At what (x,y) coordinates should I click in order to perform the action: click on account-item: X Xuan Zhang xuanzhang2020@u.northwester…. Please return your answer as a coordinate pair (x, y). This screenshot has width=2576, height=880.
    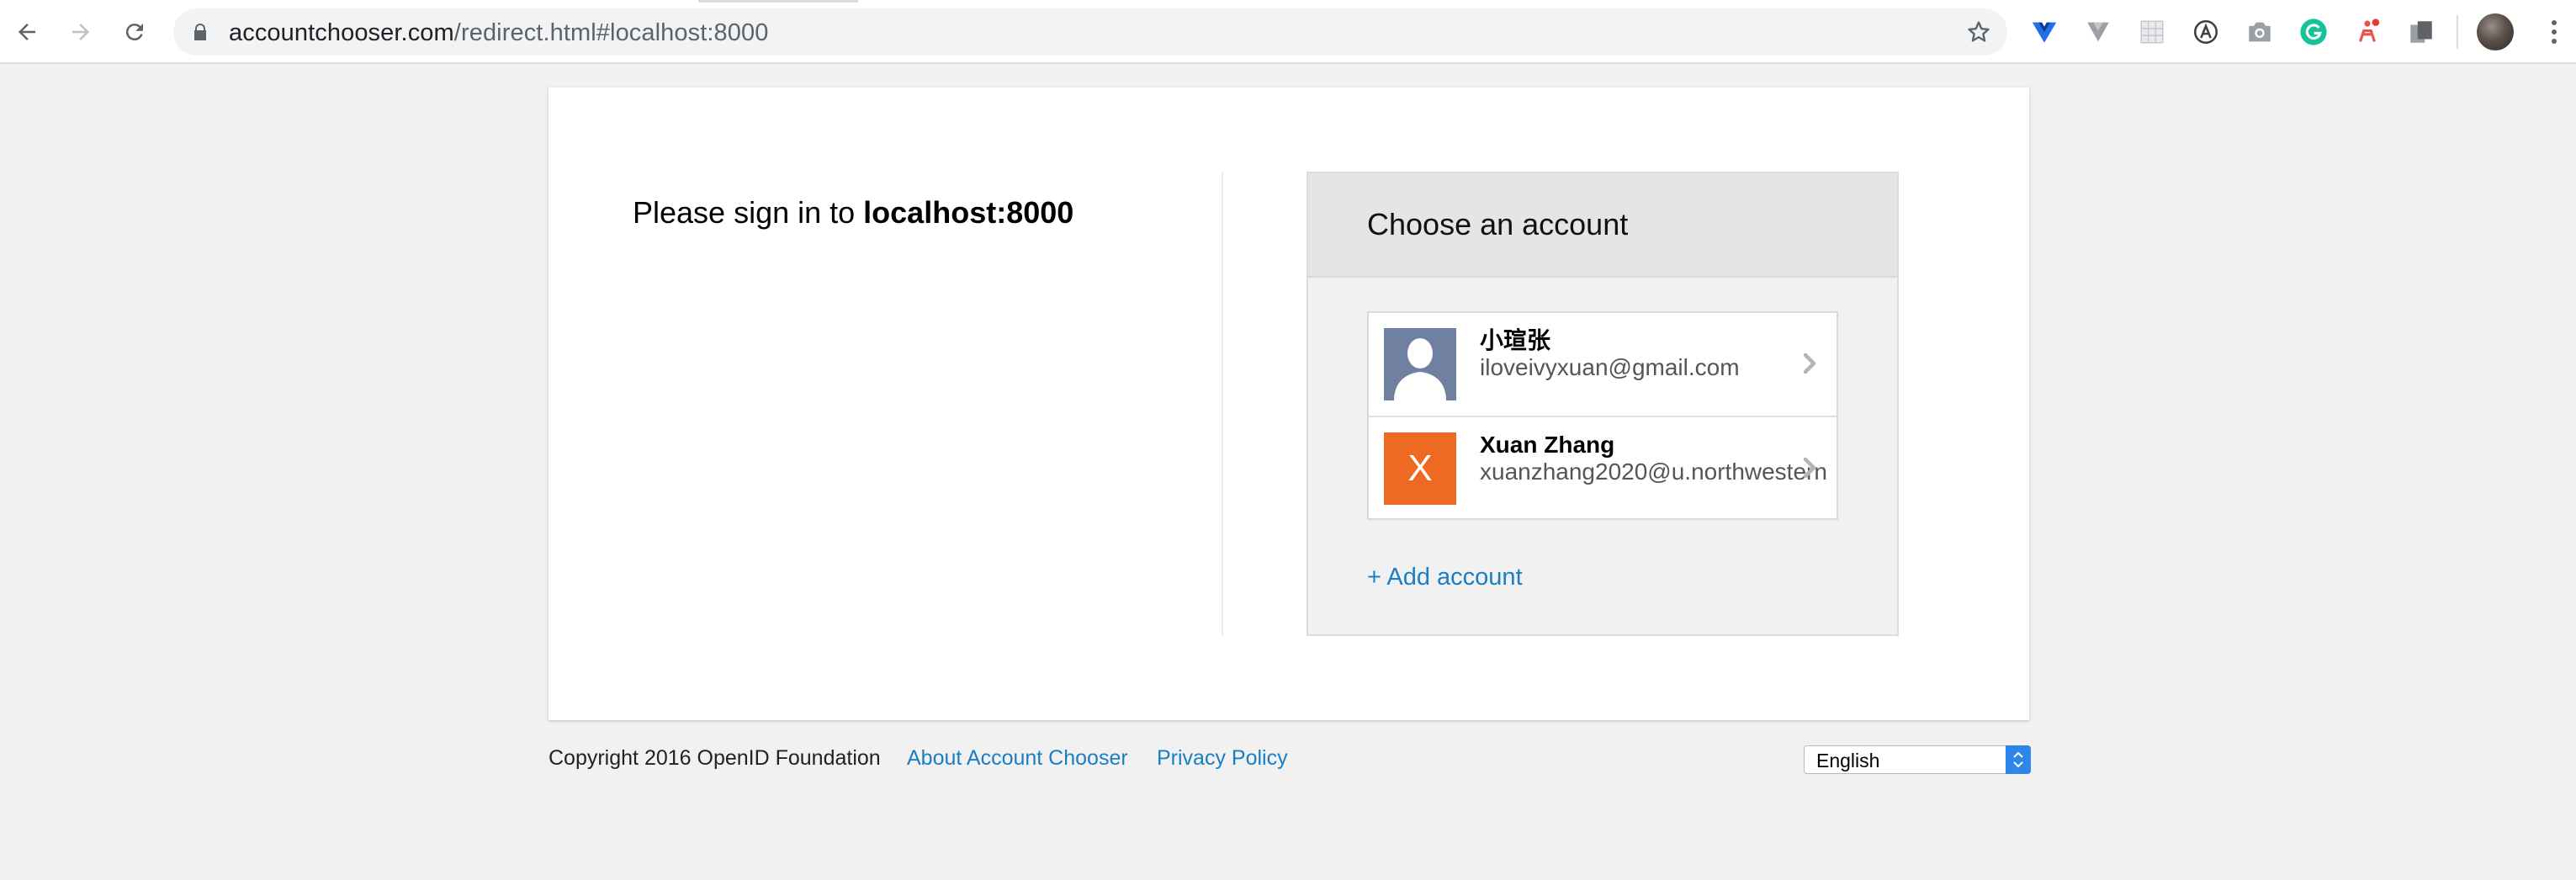
    Looking at the image, I should click on (1603, 467).